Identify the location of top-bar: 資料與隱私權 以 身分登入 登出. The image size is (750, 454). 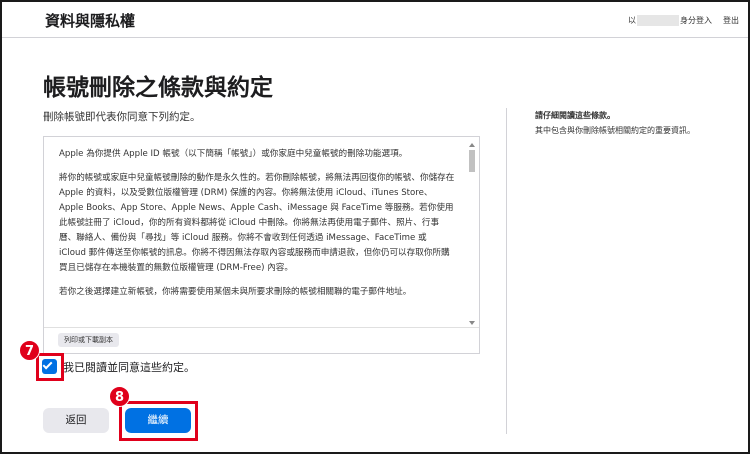
(375, 20).